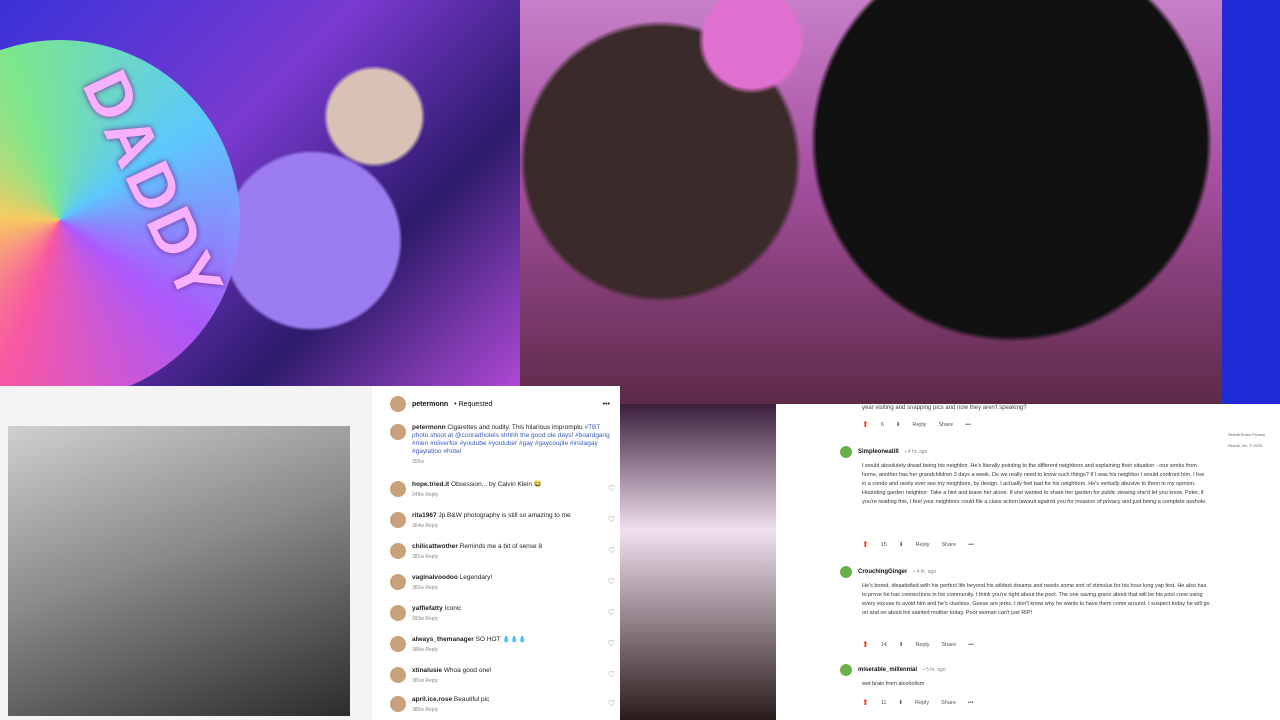 This screenshot has width=1280, height=720. I want to click on list-item: vaginalvoodoo Legendary! 382w Reply ♡, so click(502, 583).